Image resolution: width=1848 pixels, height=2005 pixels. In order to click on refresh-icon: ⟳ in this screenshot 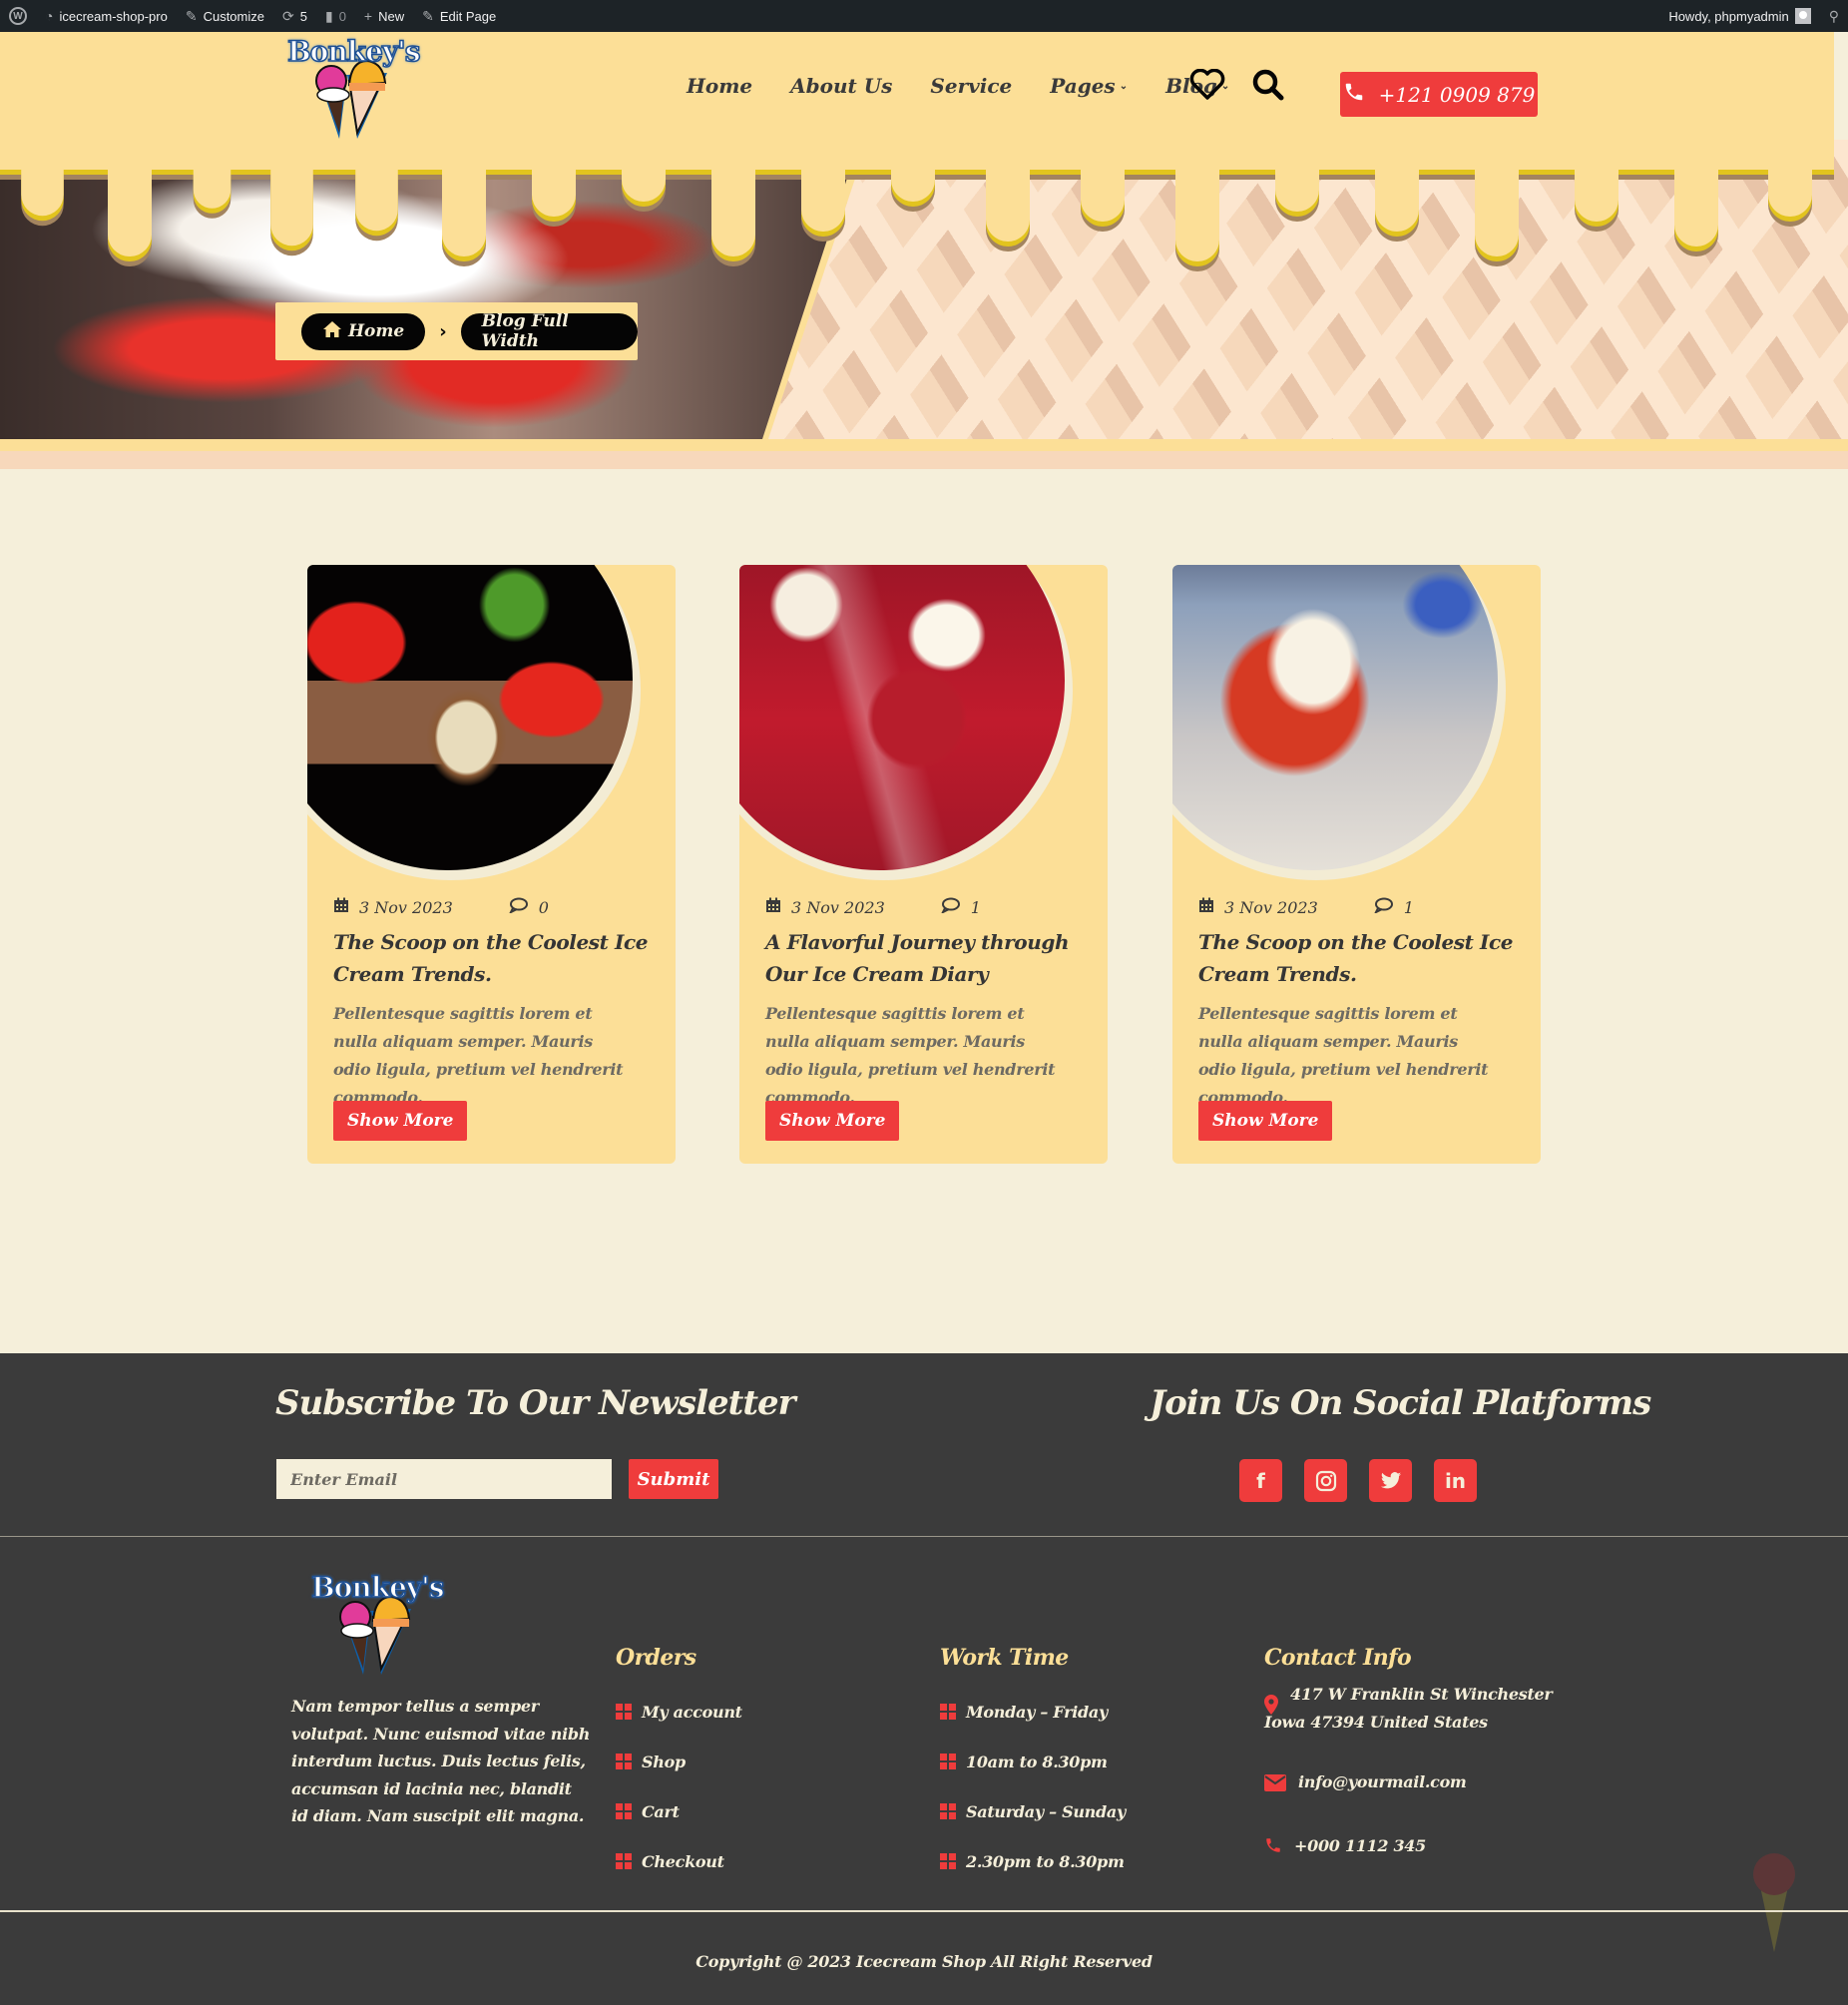, I will do `click(288, 15)`.